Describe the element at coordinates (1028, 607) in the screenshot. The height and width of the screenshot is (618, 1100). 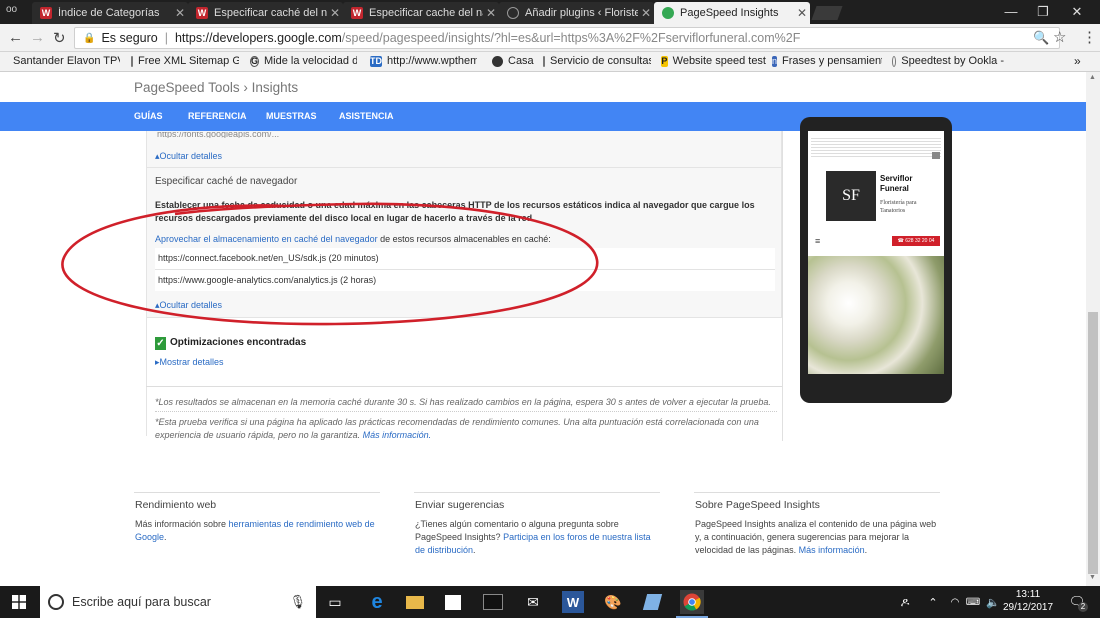
I see `clock-date: 29/12/2017` at that location.